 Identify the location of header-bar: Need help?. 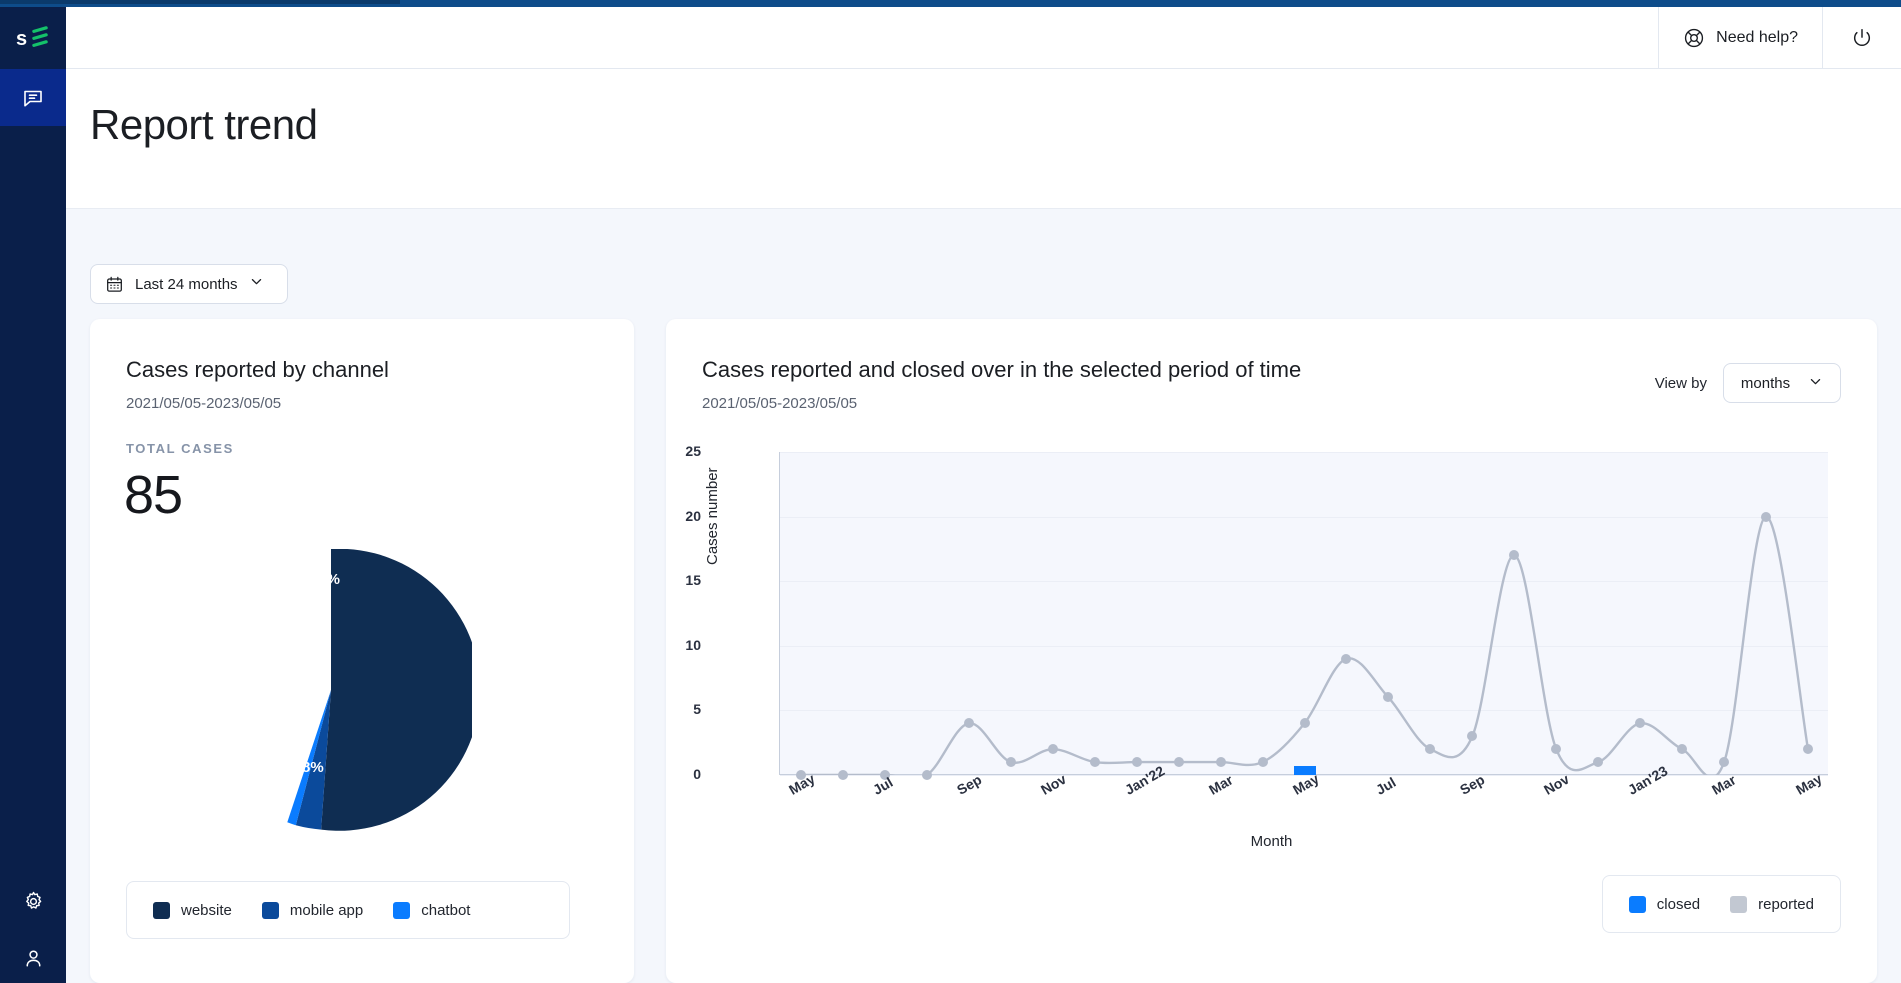
(983, 38).